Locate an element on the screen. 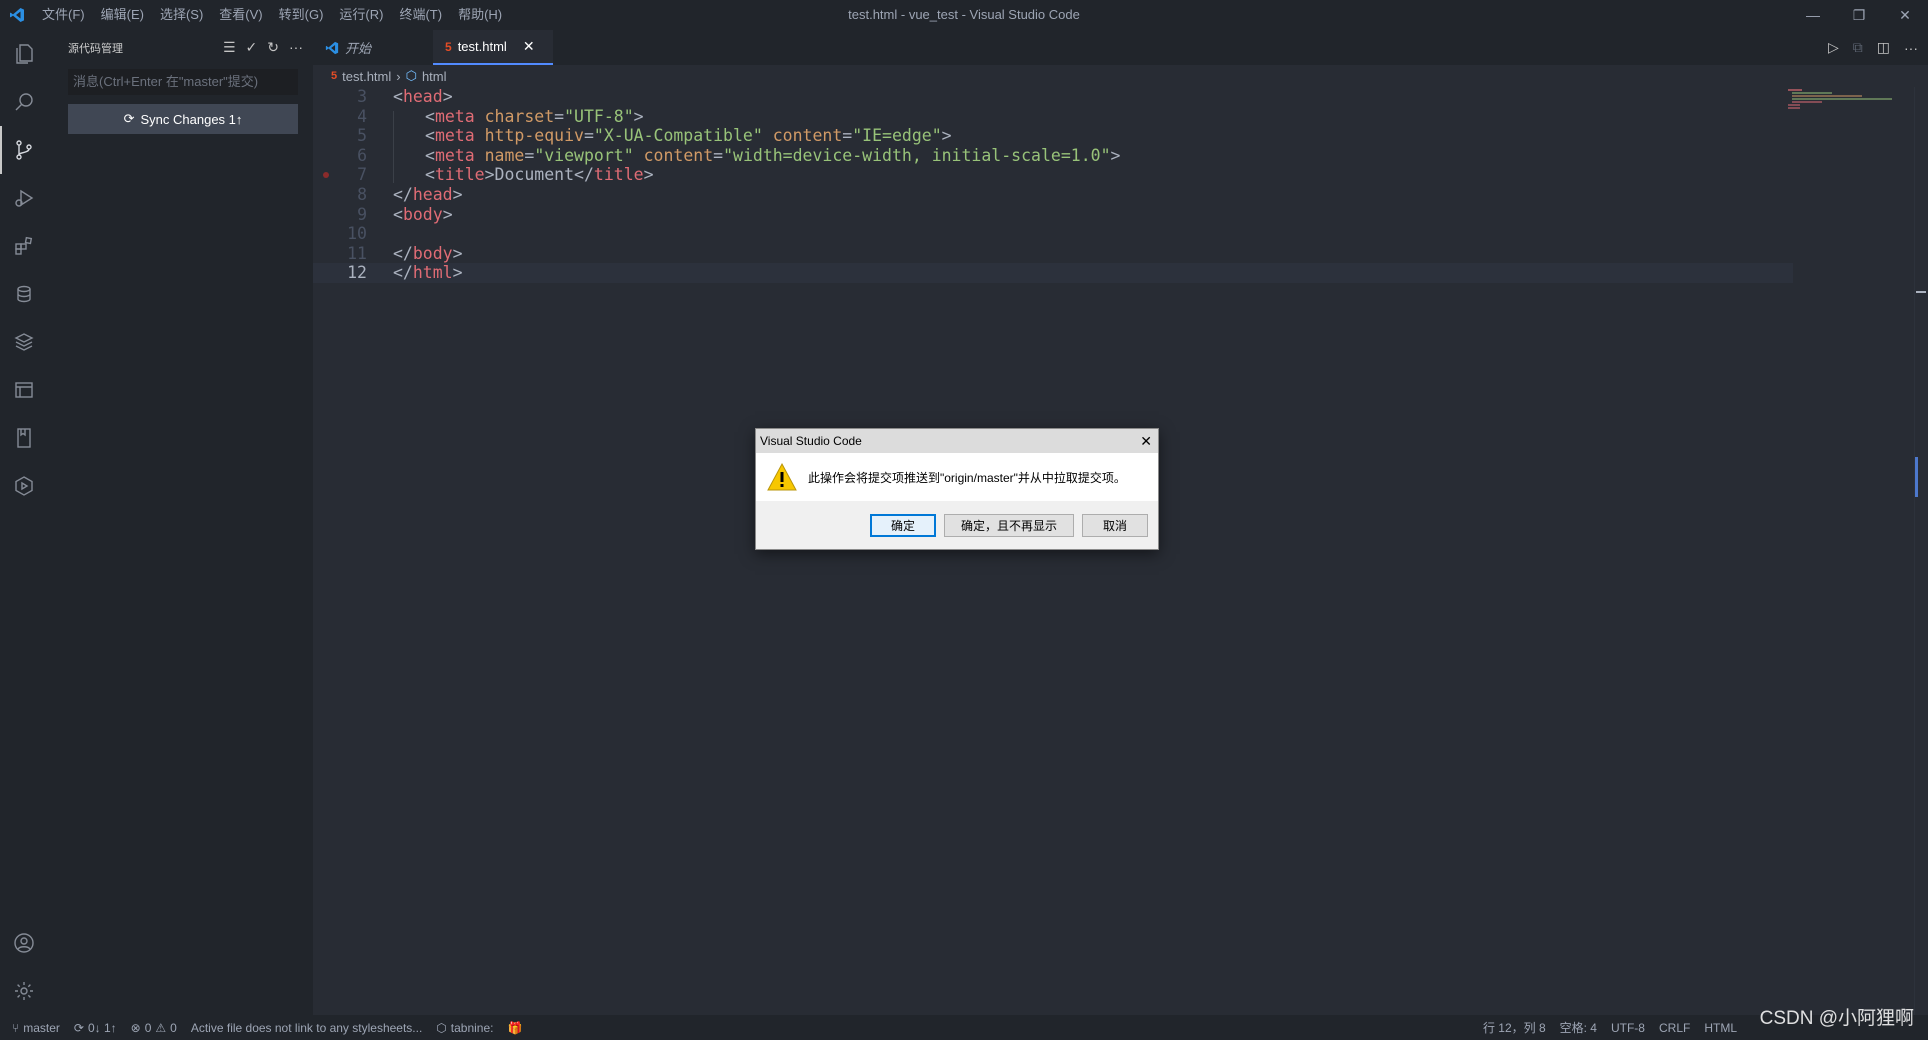 The image size is (1928, 1040). html5-file-icon: 5 is located at coordinates (448, 46).